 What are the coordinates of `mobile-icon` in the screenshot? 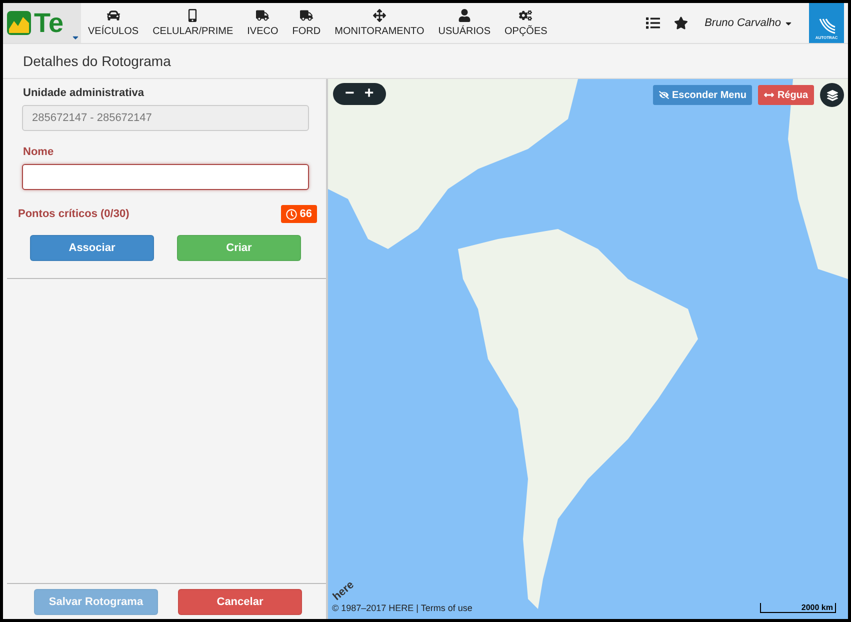 It's located at (193, 15).